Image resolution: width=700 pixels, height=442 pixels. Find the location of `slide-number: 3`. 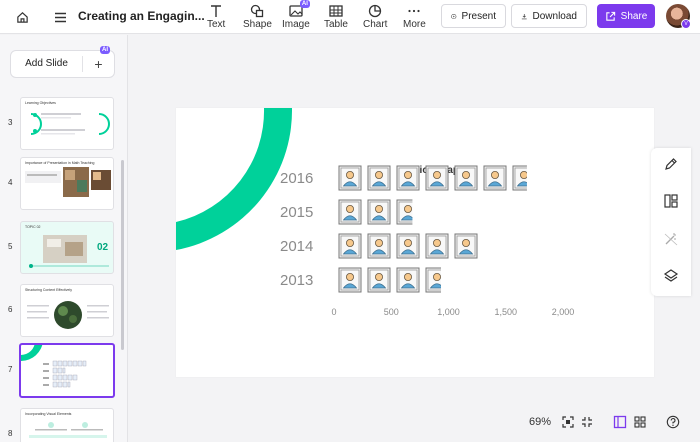

slide-number: 3 is located at coordinates (10, 122).